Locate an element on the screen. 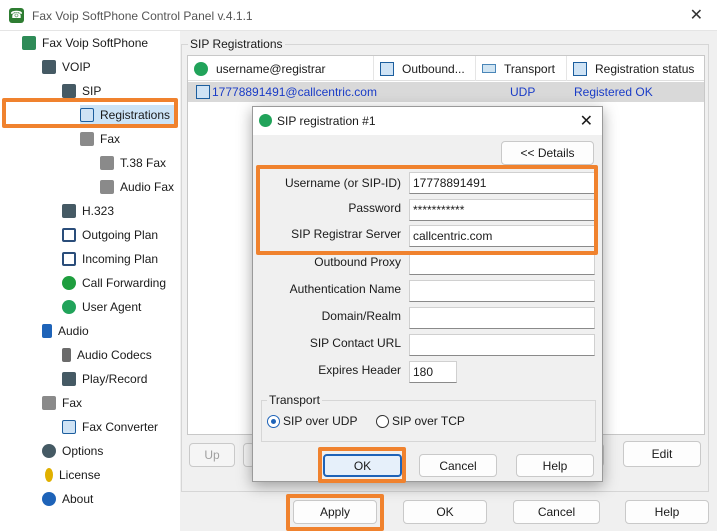 The image size is (717, 531). tree-item-incoming-plan: Incoming Plan is located at coordinates (110, 259).